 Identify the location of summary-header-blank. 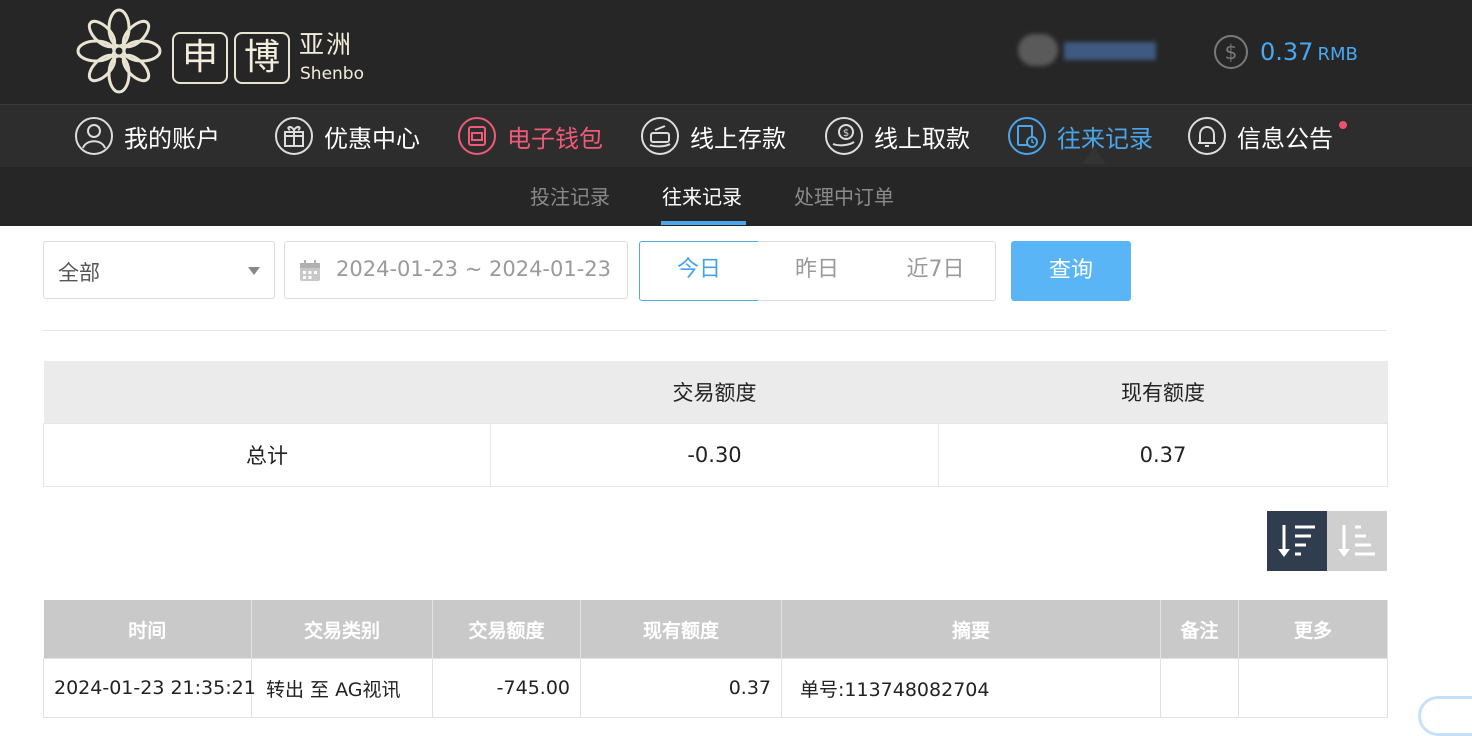
(267, 392).